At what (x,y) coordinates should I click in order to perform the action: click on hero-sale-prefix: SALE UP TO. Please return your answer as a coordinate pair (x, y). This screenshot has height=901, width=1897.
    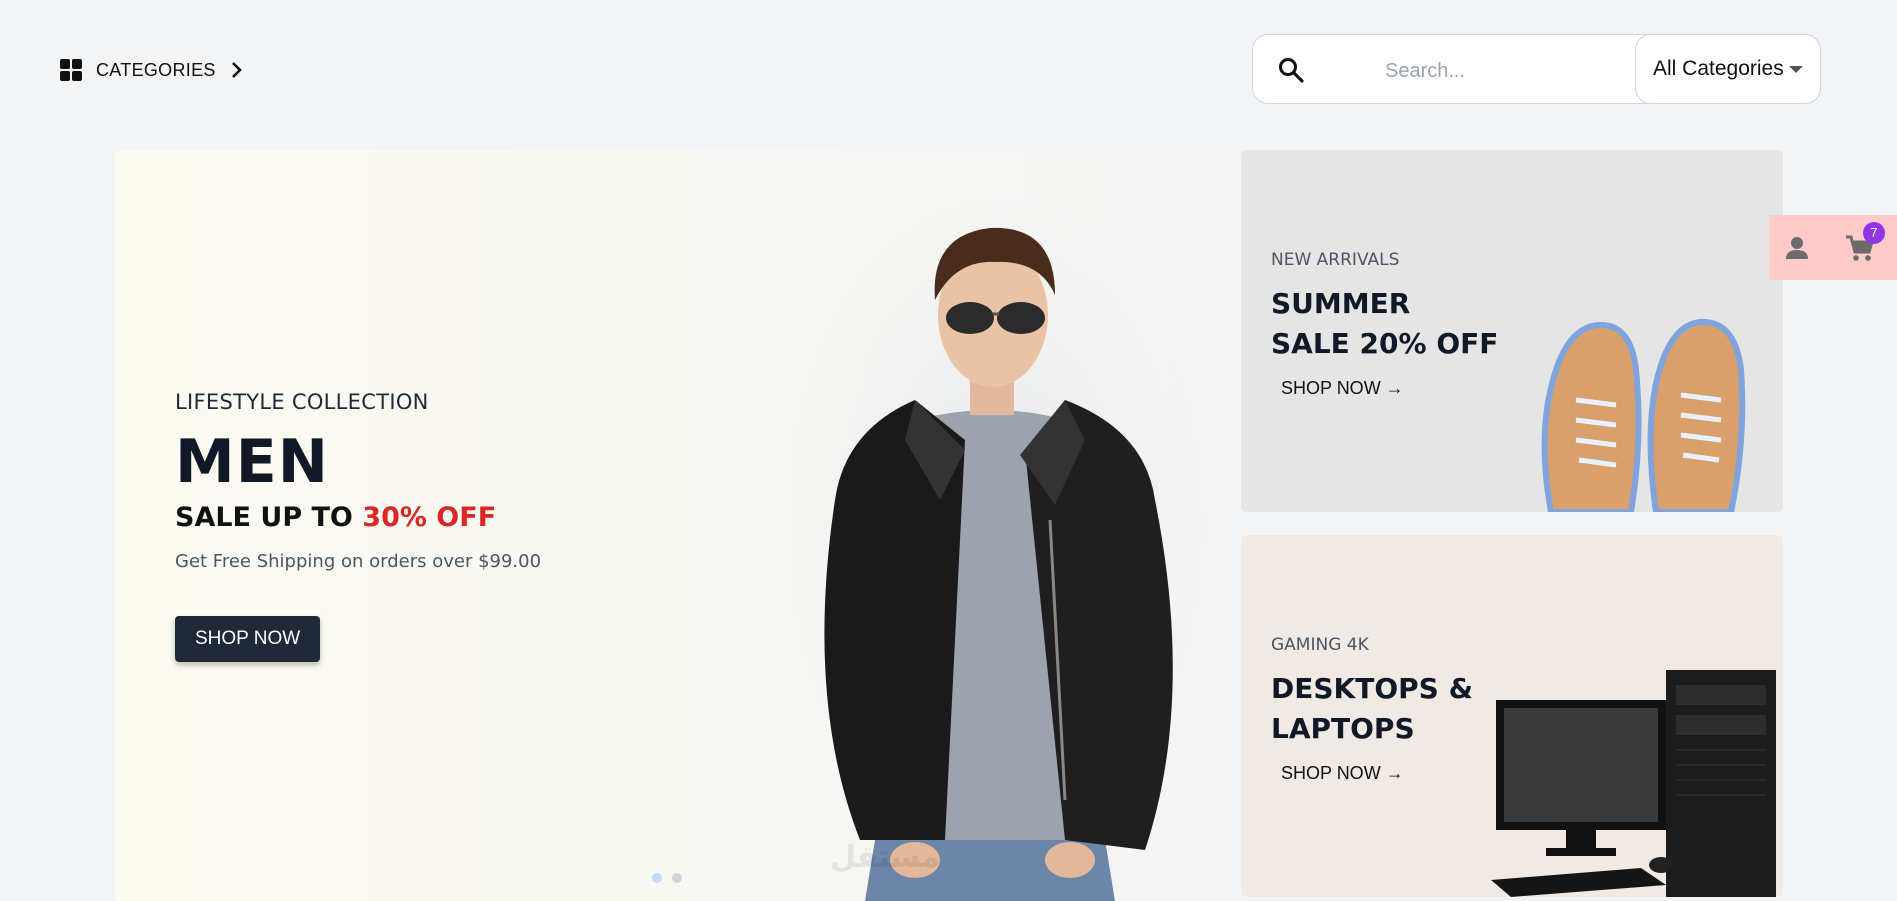
    Looking at the image, I should click on (264, 517).